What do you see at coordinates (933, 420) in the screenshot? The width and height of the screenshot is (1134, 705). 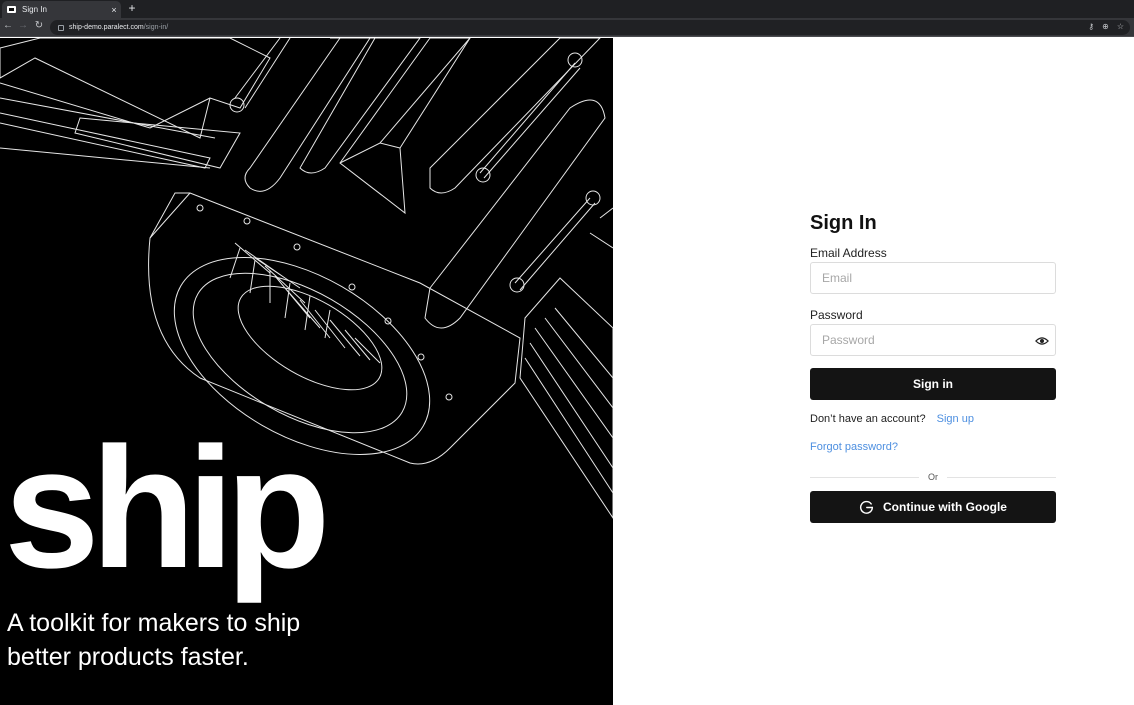 I see `signup-row: Don’t have an account? Sign up` at bounding box center [933, 420].